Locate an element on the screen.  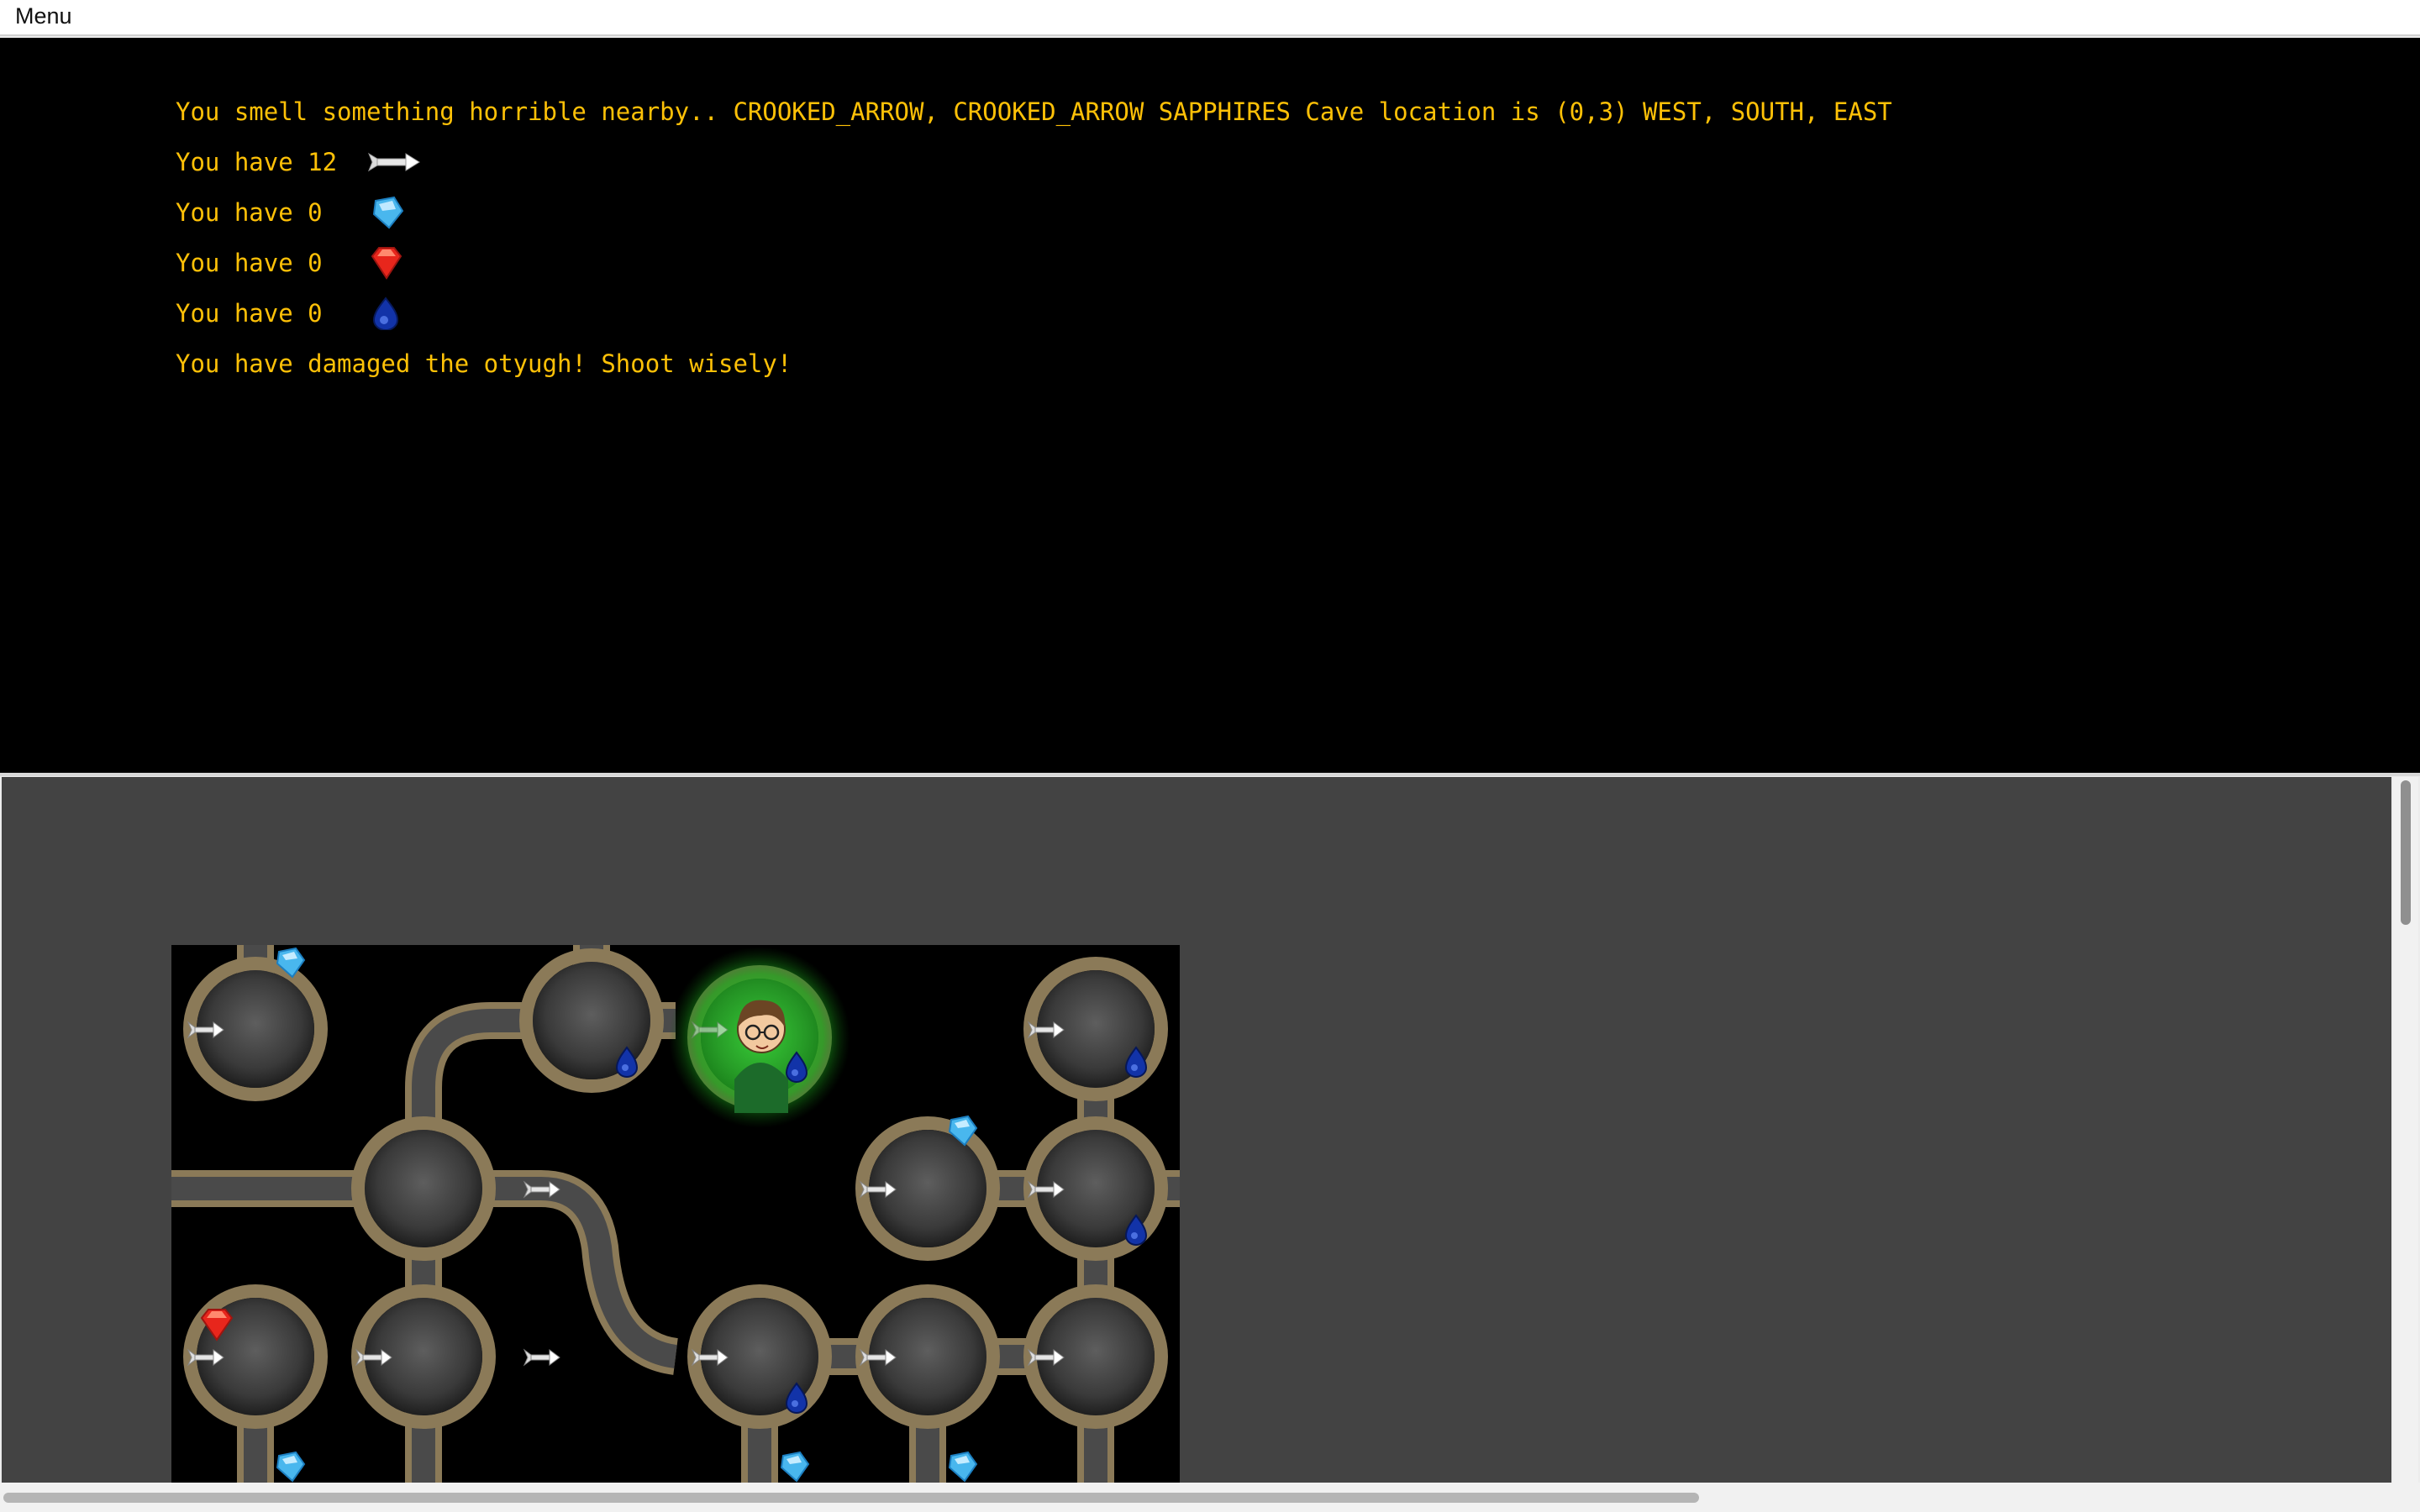
arrows-count-row: You have 12 is located at coordinates (298, 162).